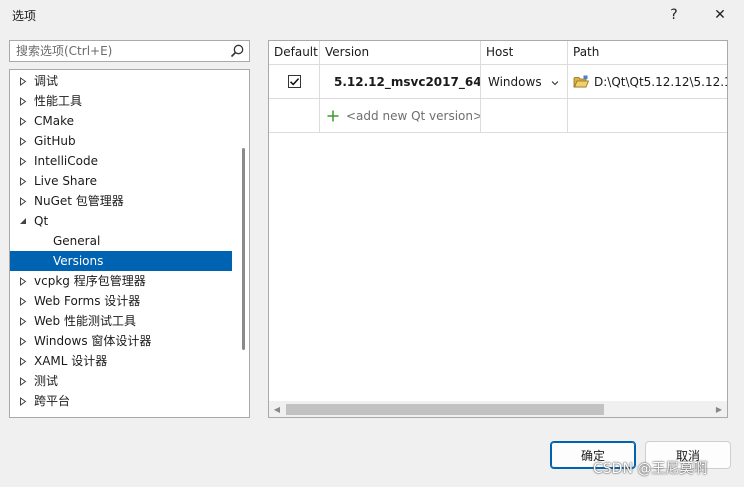 This screenshot has width=744, height=487. I want to click on add-new-version-row: <add new Qt version>, so click(400, 116).